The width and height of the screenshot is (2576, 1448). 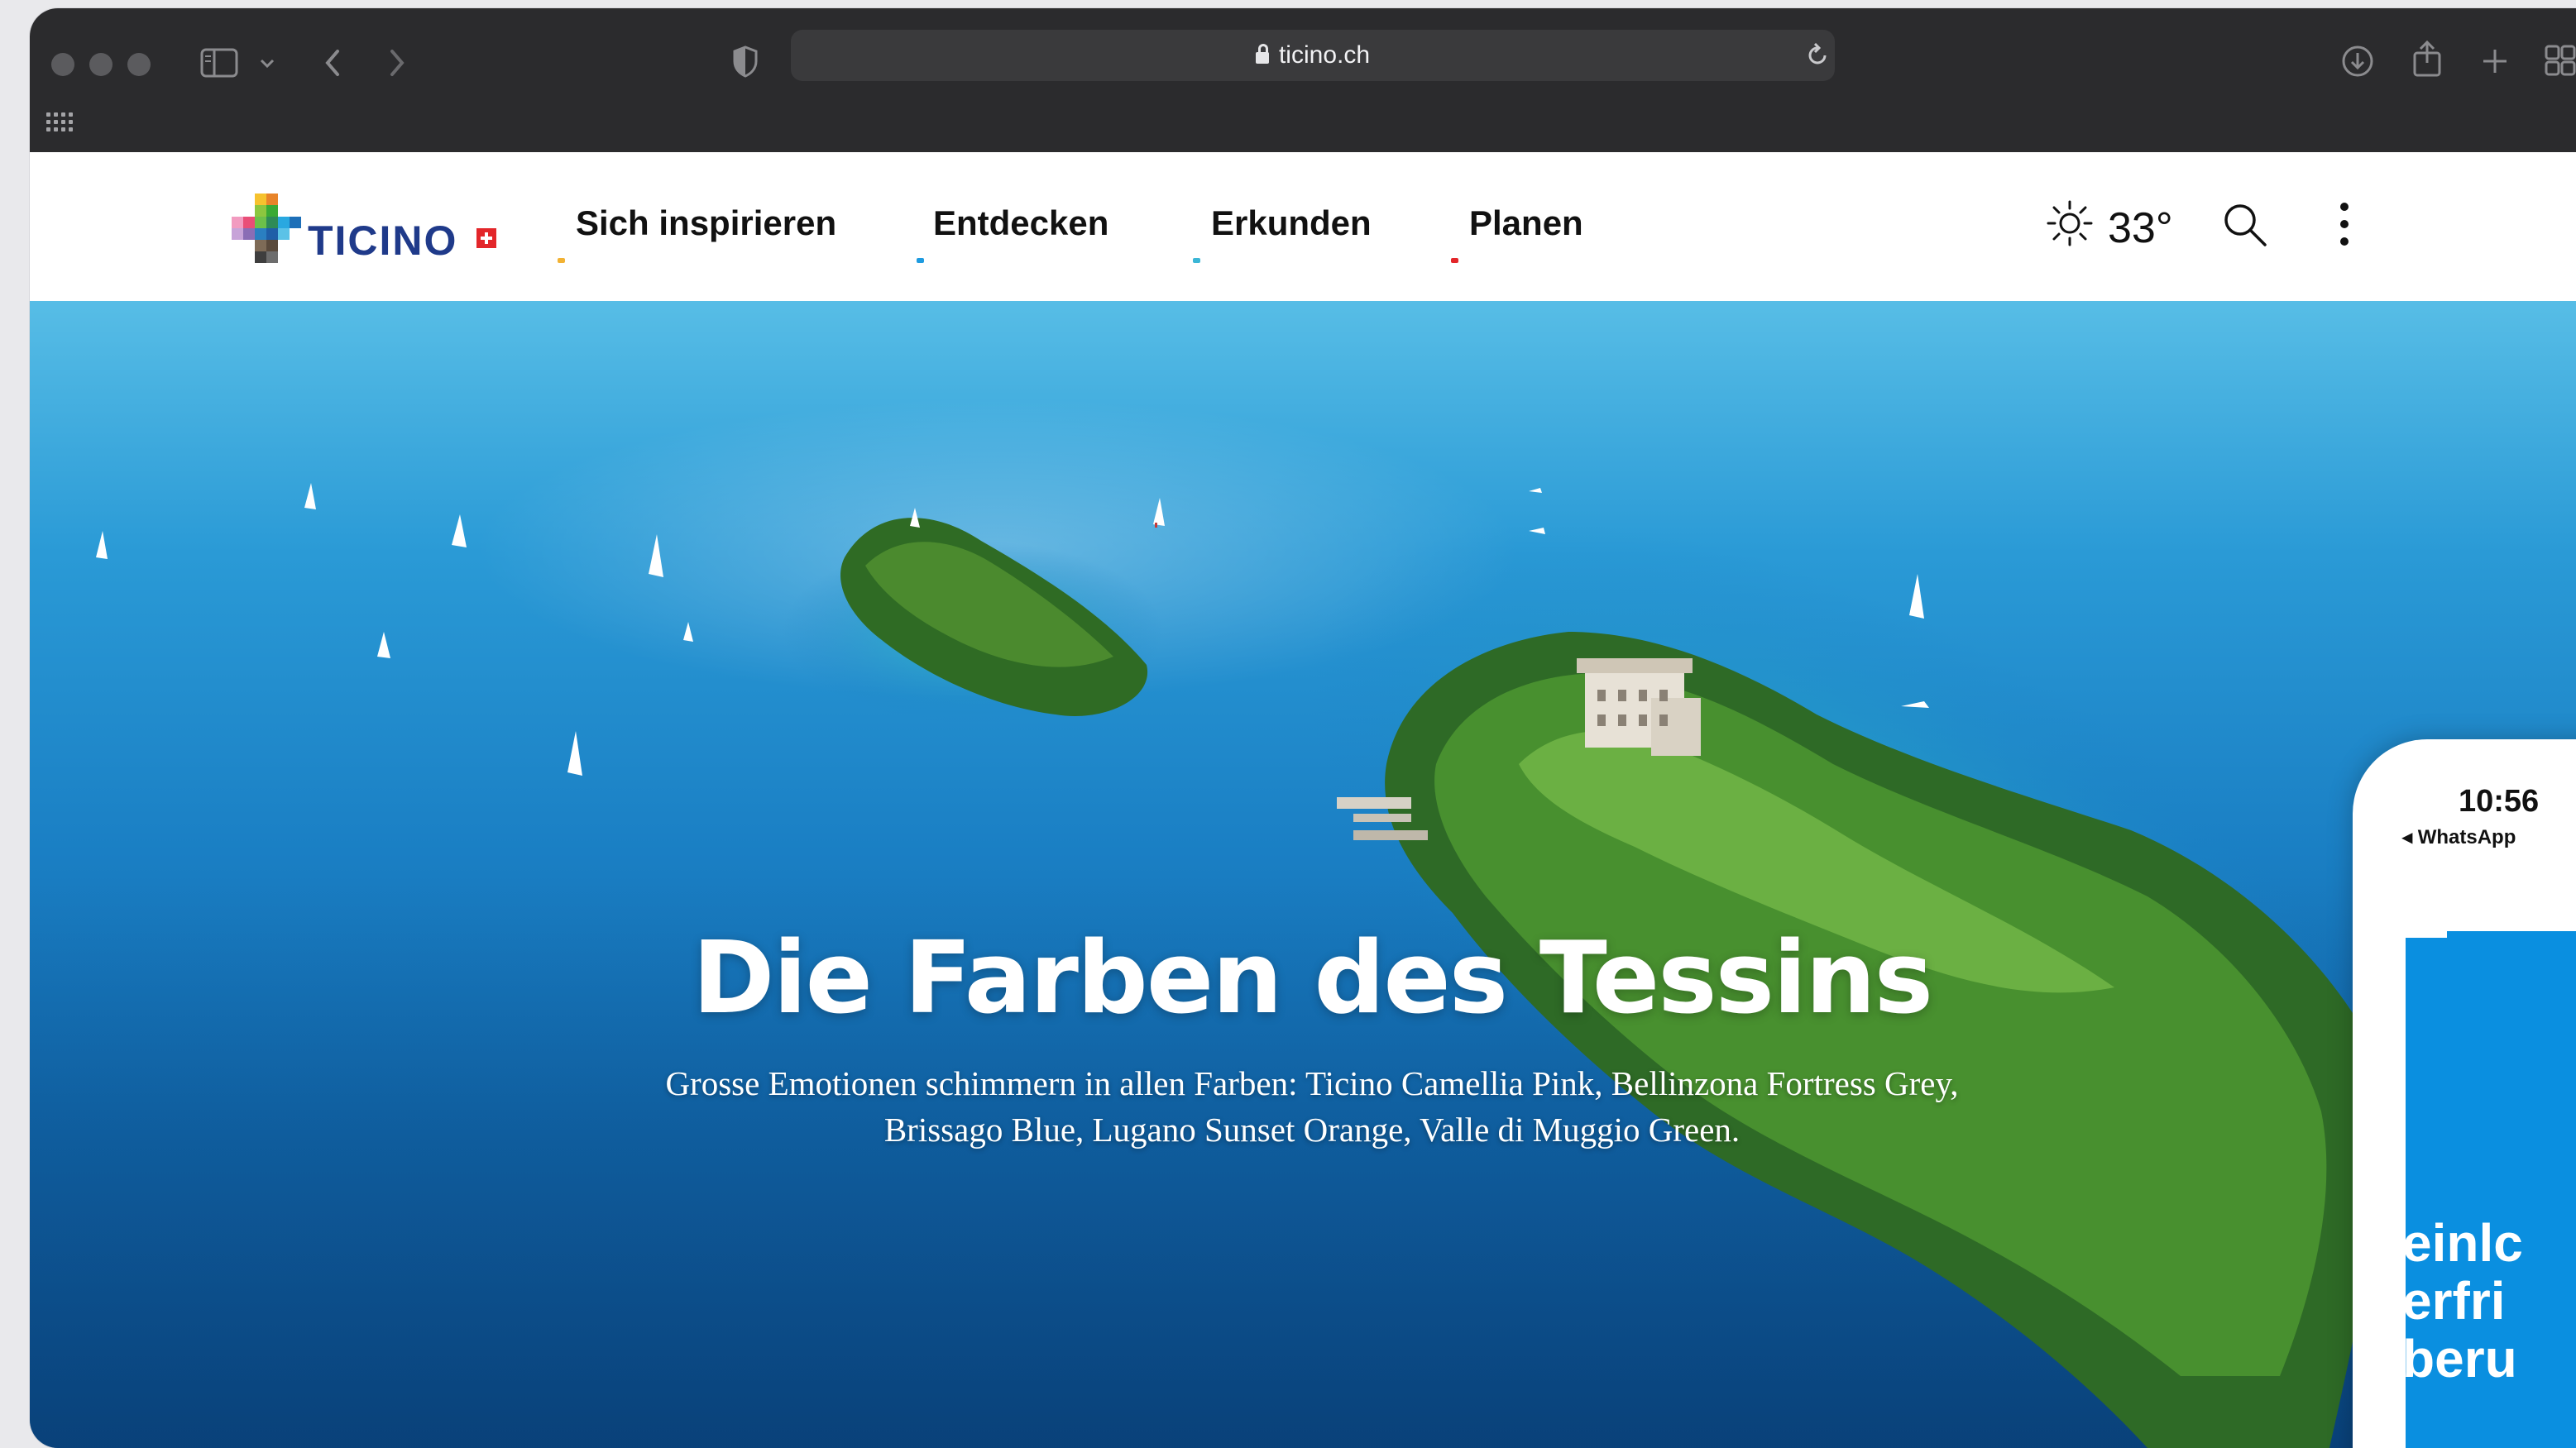 What do you see at coordinates (1526, 223) in the screenshot?
I see `nav-planen: Planen` at bounding box center [1526, 223].